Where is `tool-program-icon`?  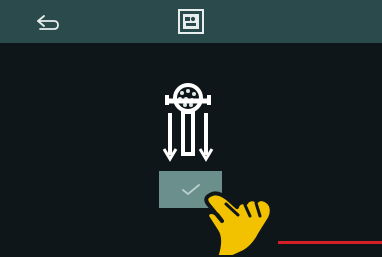
tool-program-icon is located at coordinates (191, 21).